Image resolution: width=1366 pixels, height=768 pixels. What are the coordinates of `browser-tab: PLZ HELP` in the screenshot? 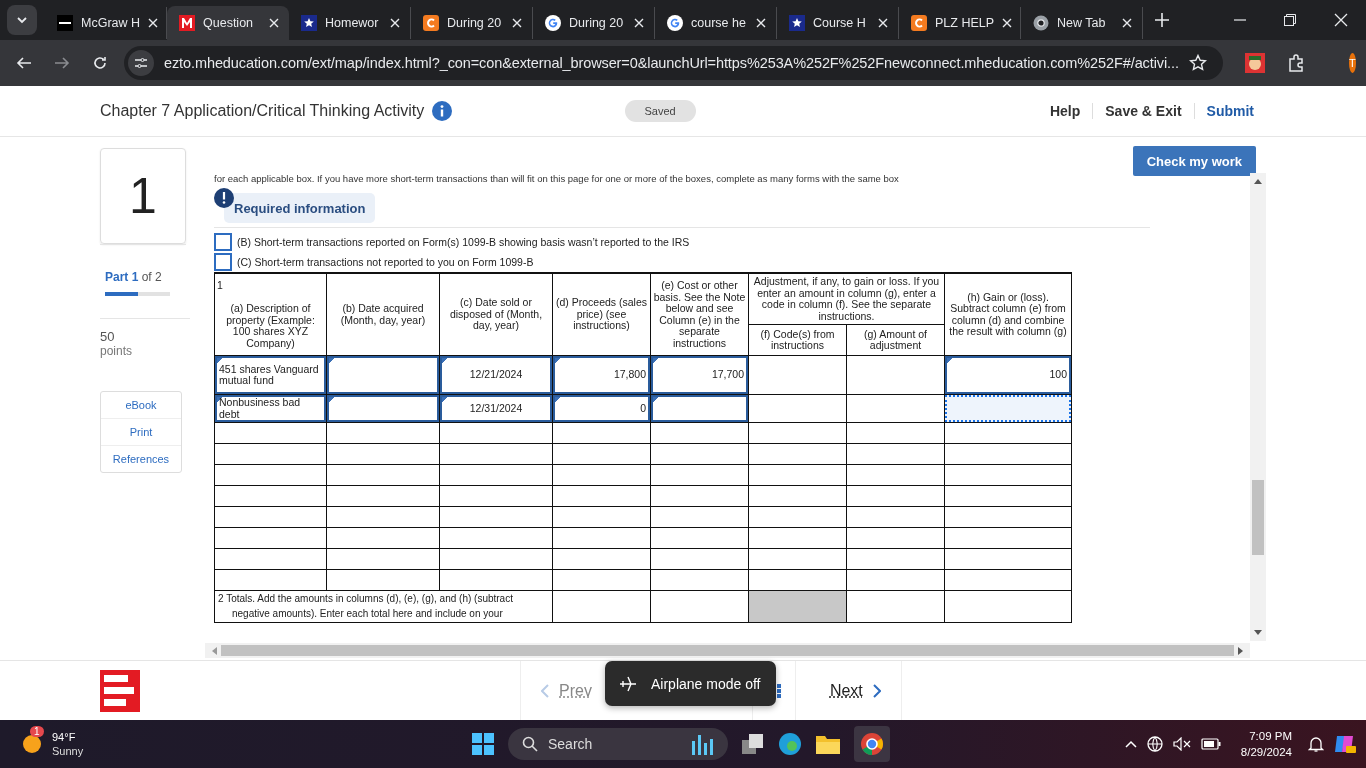 It's located at (960, 23).